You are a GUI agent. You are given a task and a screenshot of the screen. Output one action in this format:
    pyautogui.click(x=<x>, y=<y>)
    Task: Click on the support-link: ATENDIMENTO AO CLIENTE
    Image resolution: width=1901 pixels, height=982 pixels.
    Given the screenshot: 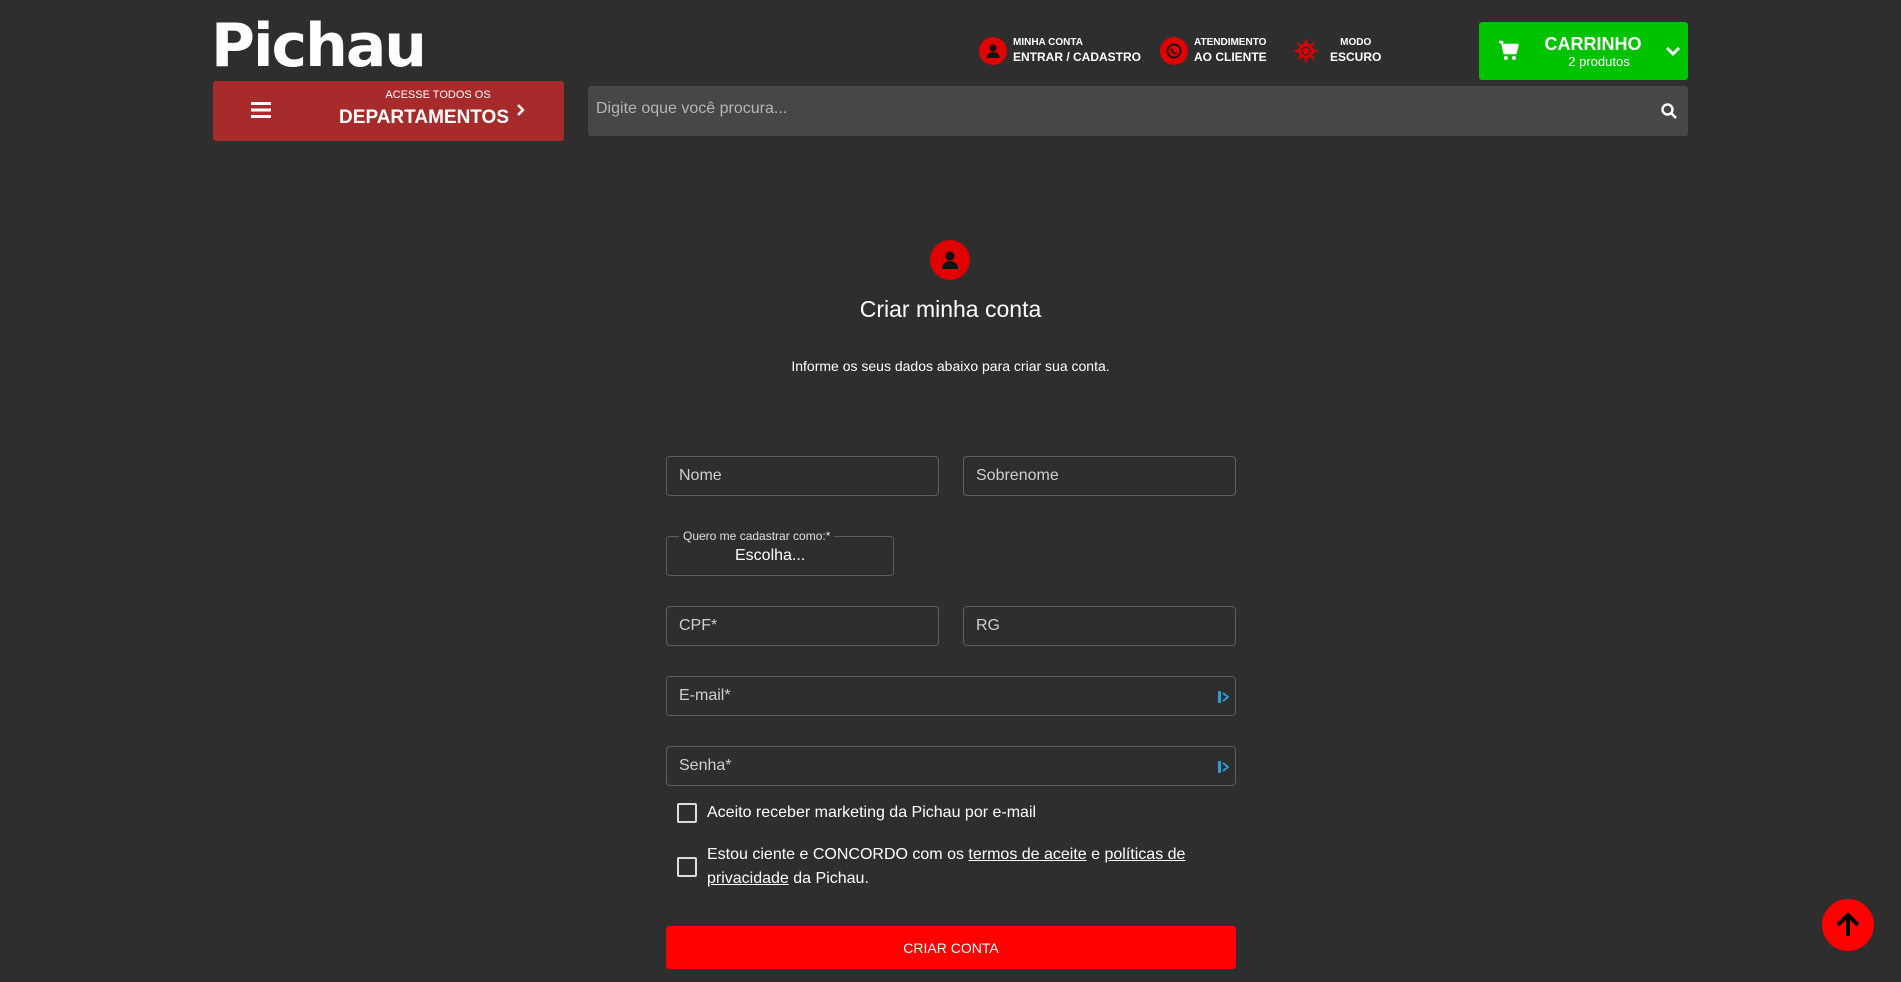 What is the action you would take?
    pyautogui.click(x=1213, y=51)
    